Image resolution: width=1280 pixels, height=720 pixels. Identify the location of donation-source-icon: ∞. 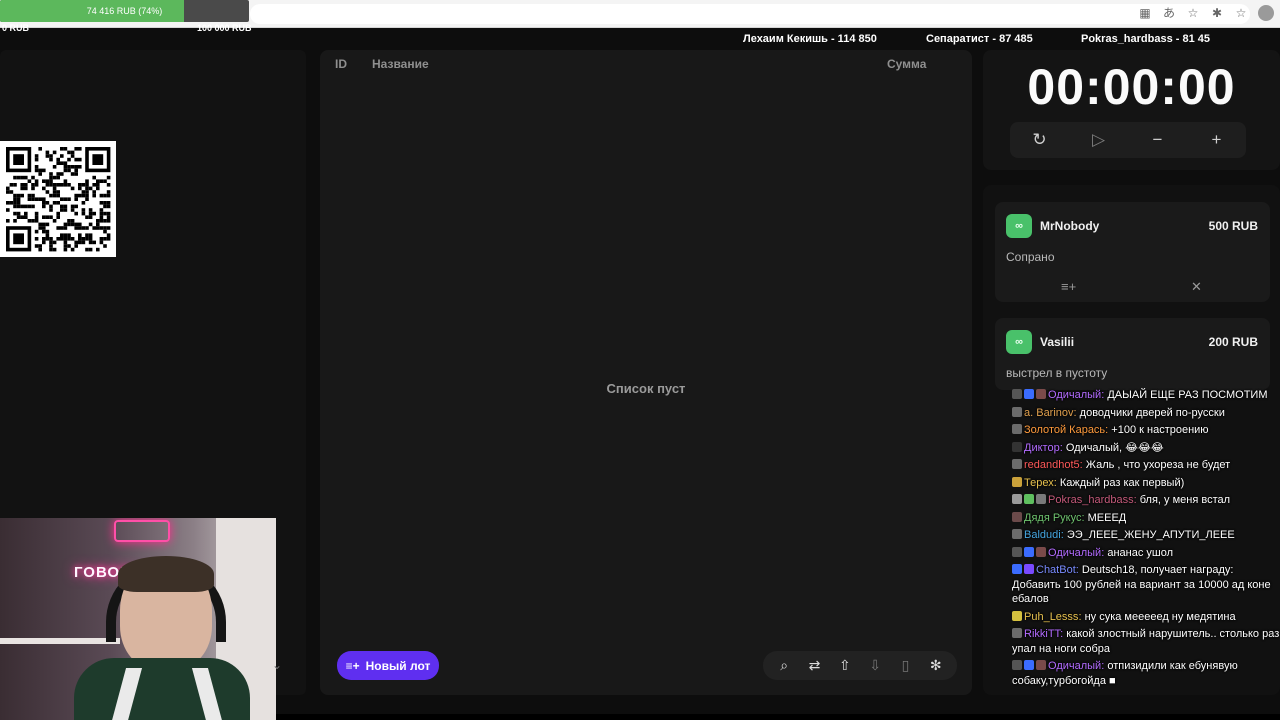
(1019, 342).